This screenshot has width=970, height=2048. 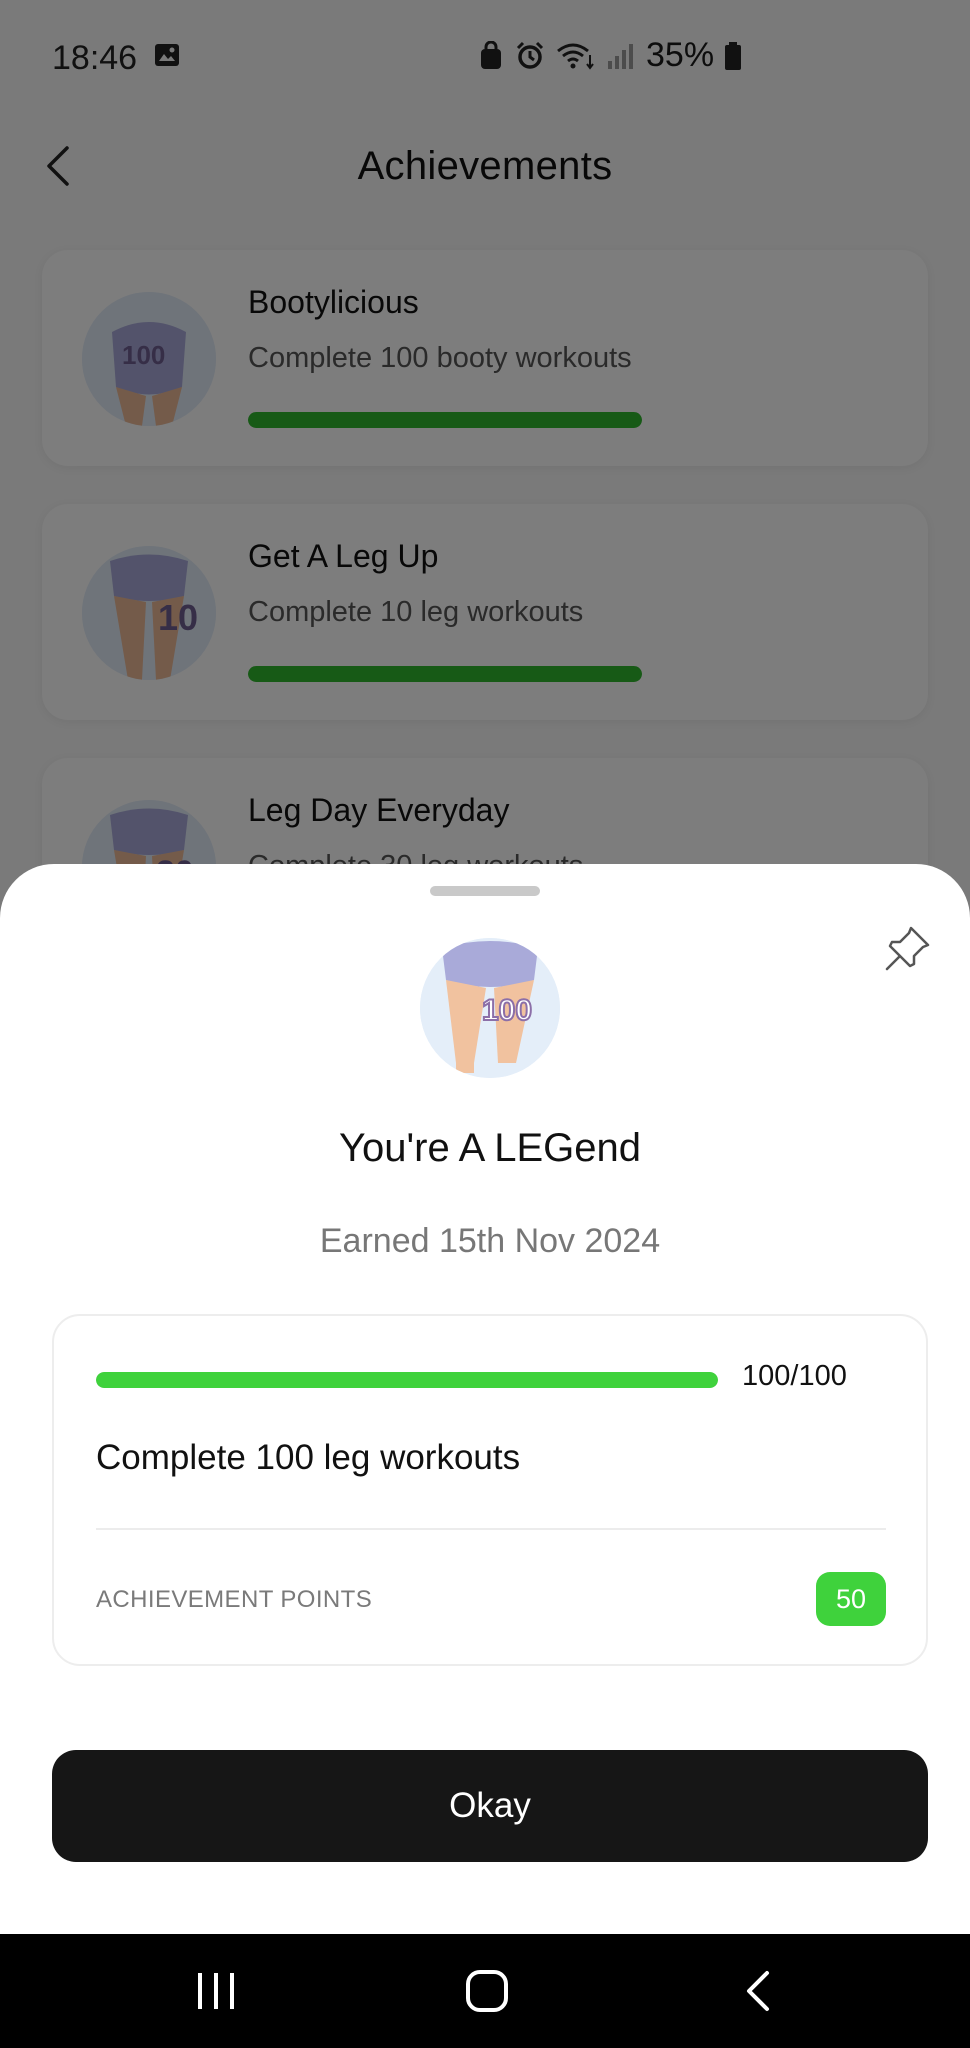 I want to click on divider, so click(x=491, y=1529).